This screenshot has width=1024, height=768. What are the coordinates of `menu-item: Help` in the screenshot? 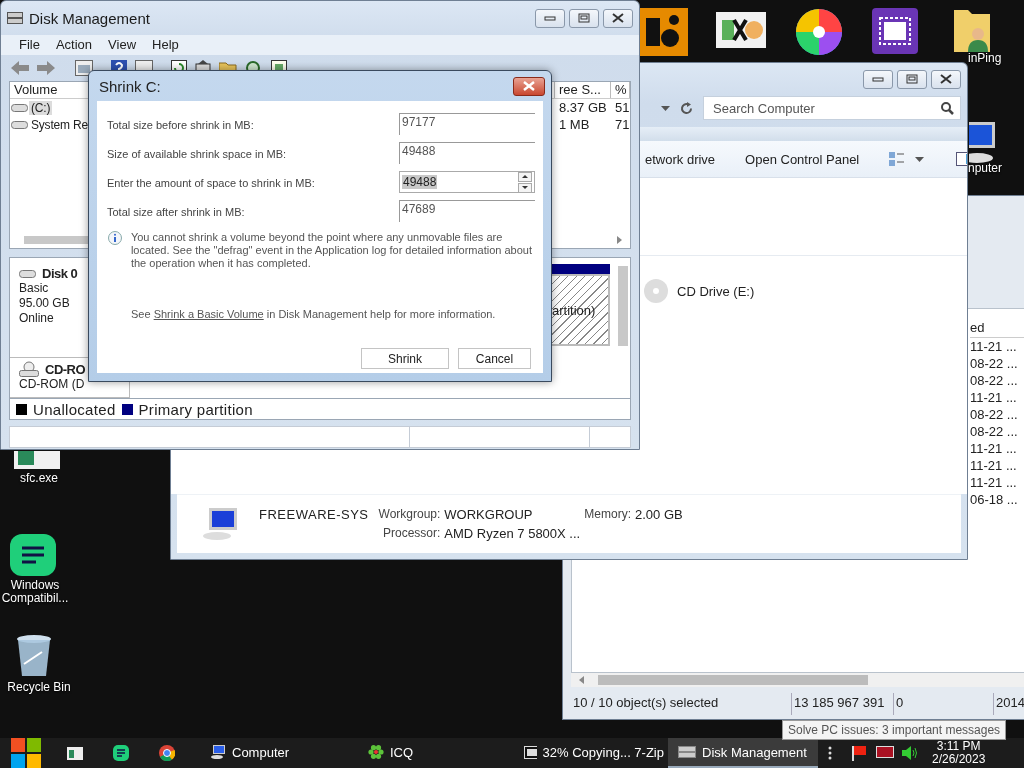 It's located at (165, 45).